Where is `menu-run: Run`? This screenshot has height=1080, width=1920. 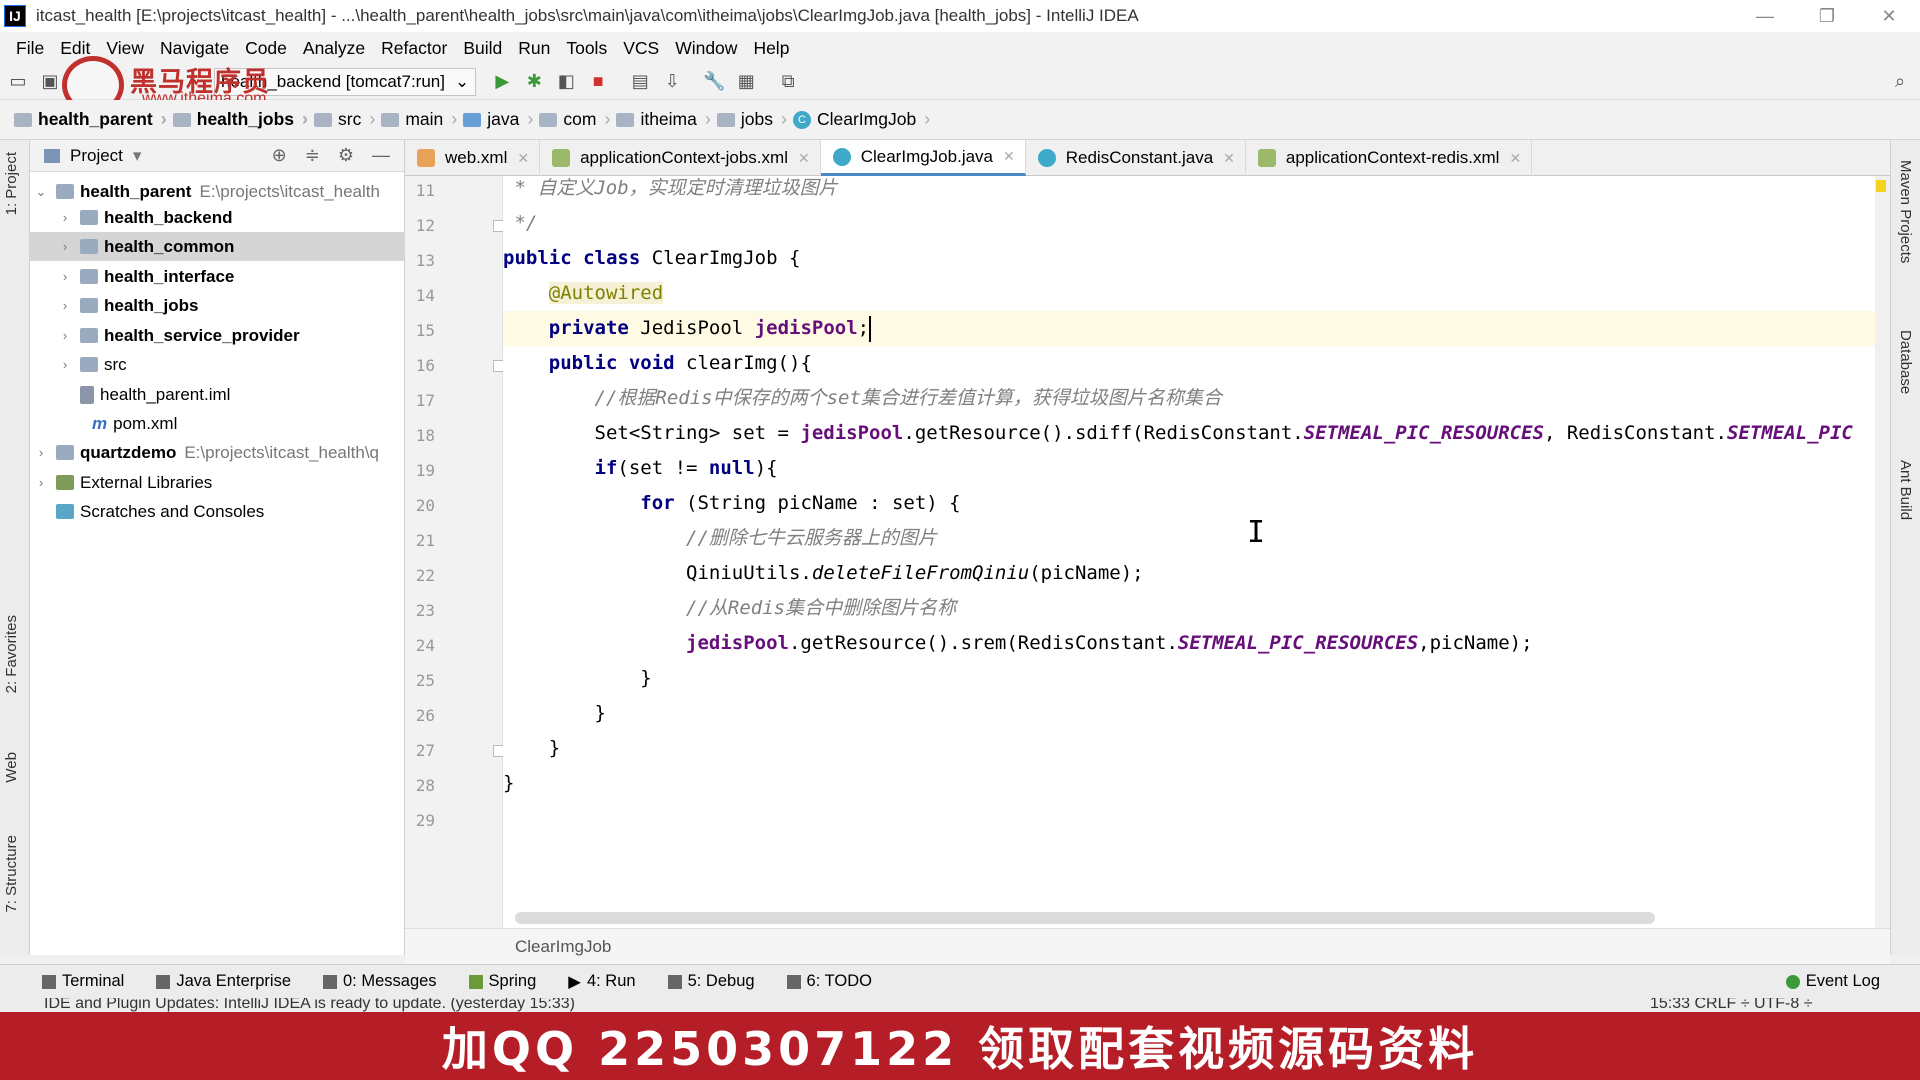 menu-run: Run is located at coordinates (534, 48).